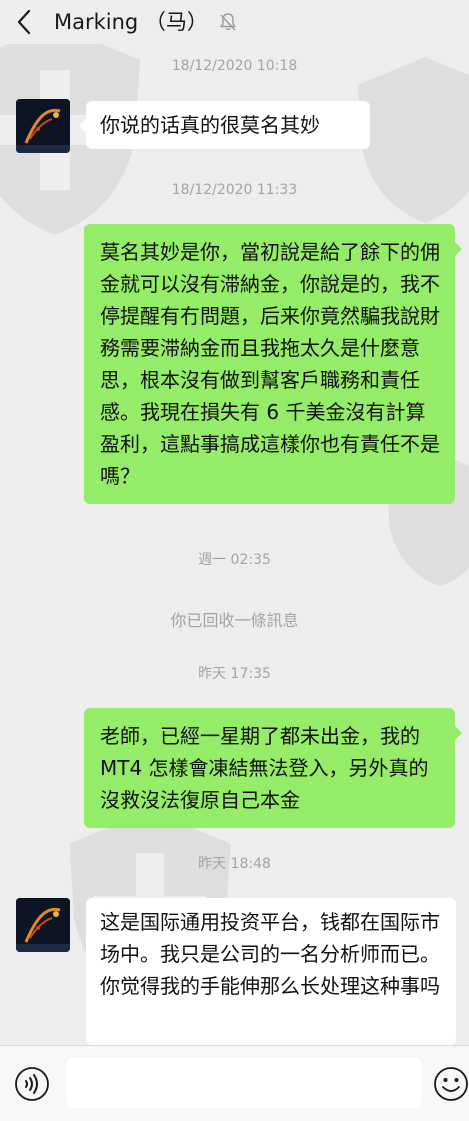 Image resolution: width=469 pixels, height=1121 pixels. What do you see at coordinates (234, 66) in the screenshot?
I see `message-timestamp: 18/12/2020 10:18` at bounding box center [234, 66].